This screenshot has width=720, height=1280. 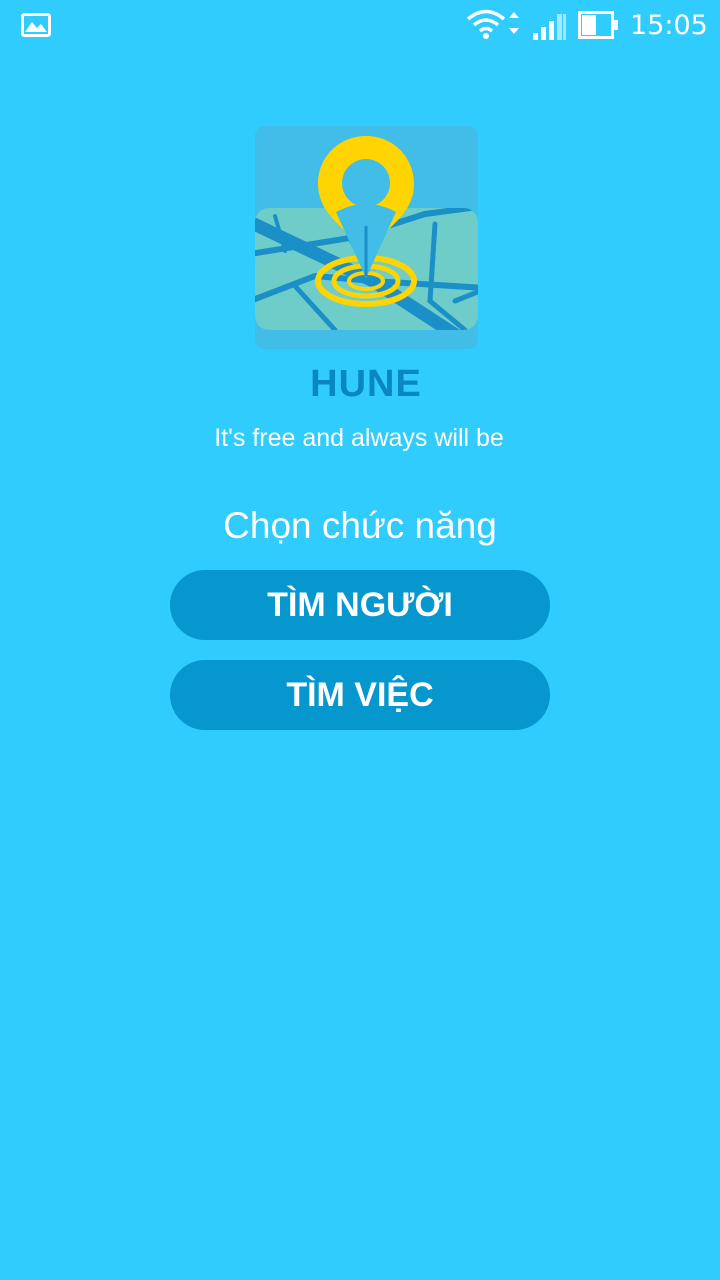 What do you see at coordinates (366, 237) in the screenshot?
I see `map-pin-logo-icon` at bounding box center [366, 237].